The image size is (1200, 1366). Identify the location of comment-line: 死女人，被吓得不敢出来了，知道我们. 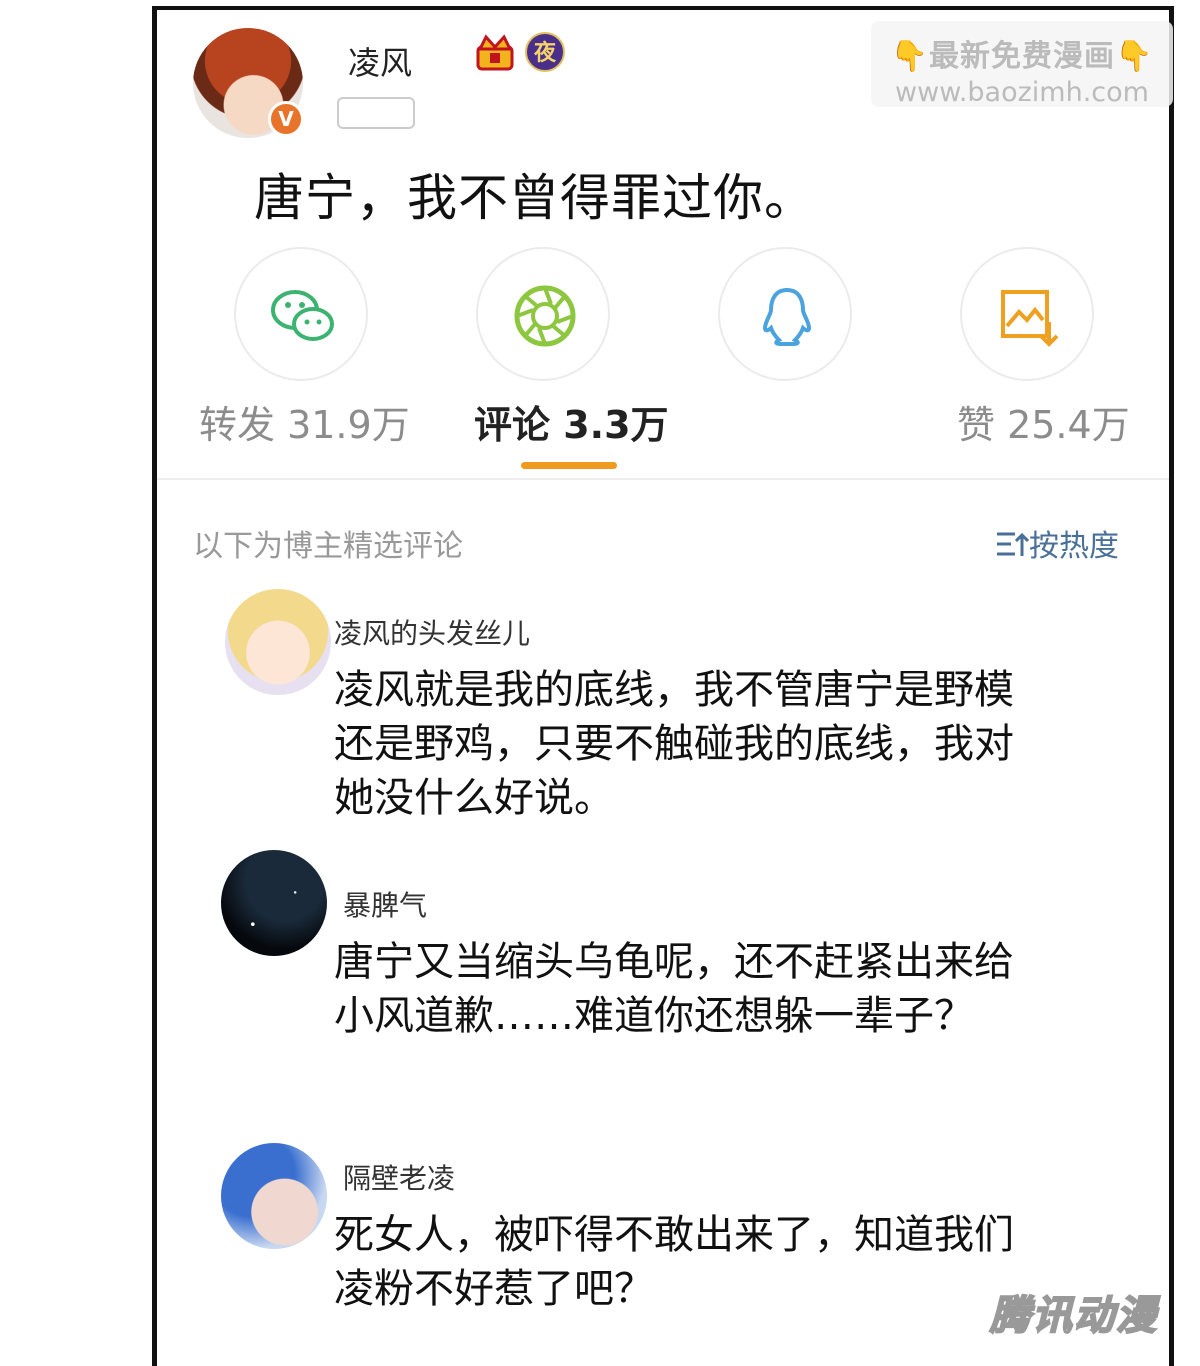
(674, 1235).